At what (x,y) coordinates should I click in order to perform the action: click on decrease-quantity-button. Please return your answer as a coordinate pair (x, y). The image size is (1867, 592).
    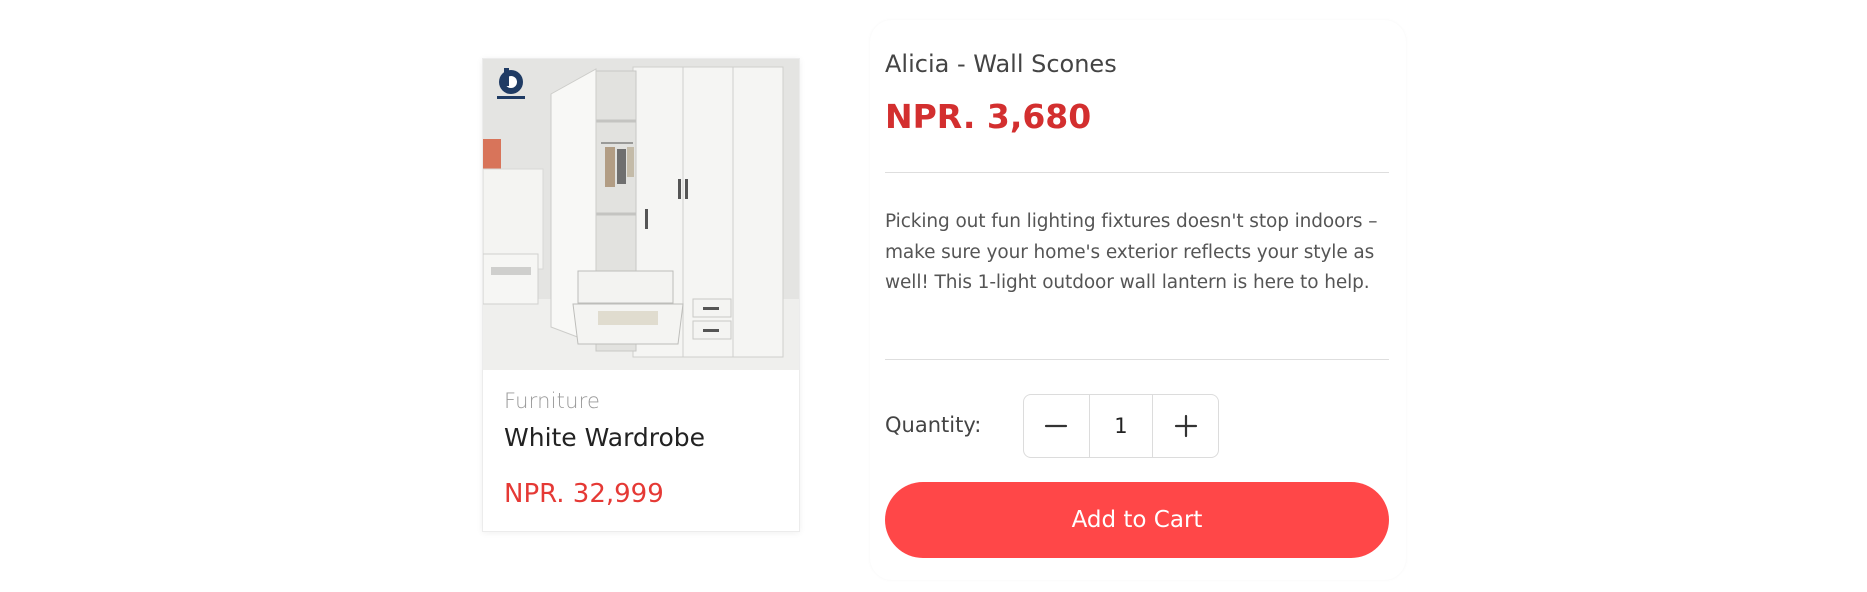
    Looking at the image, I should click on (1056, 426).